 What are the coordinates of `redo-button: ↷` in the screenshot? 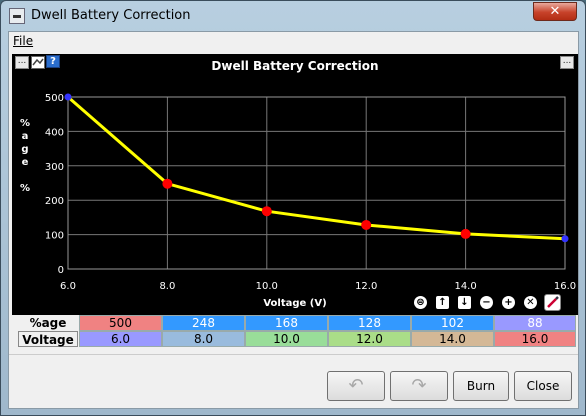 It's located at (419, 386).